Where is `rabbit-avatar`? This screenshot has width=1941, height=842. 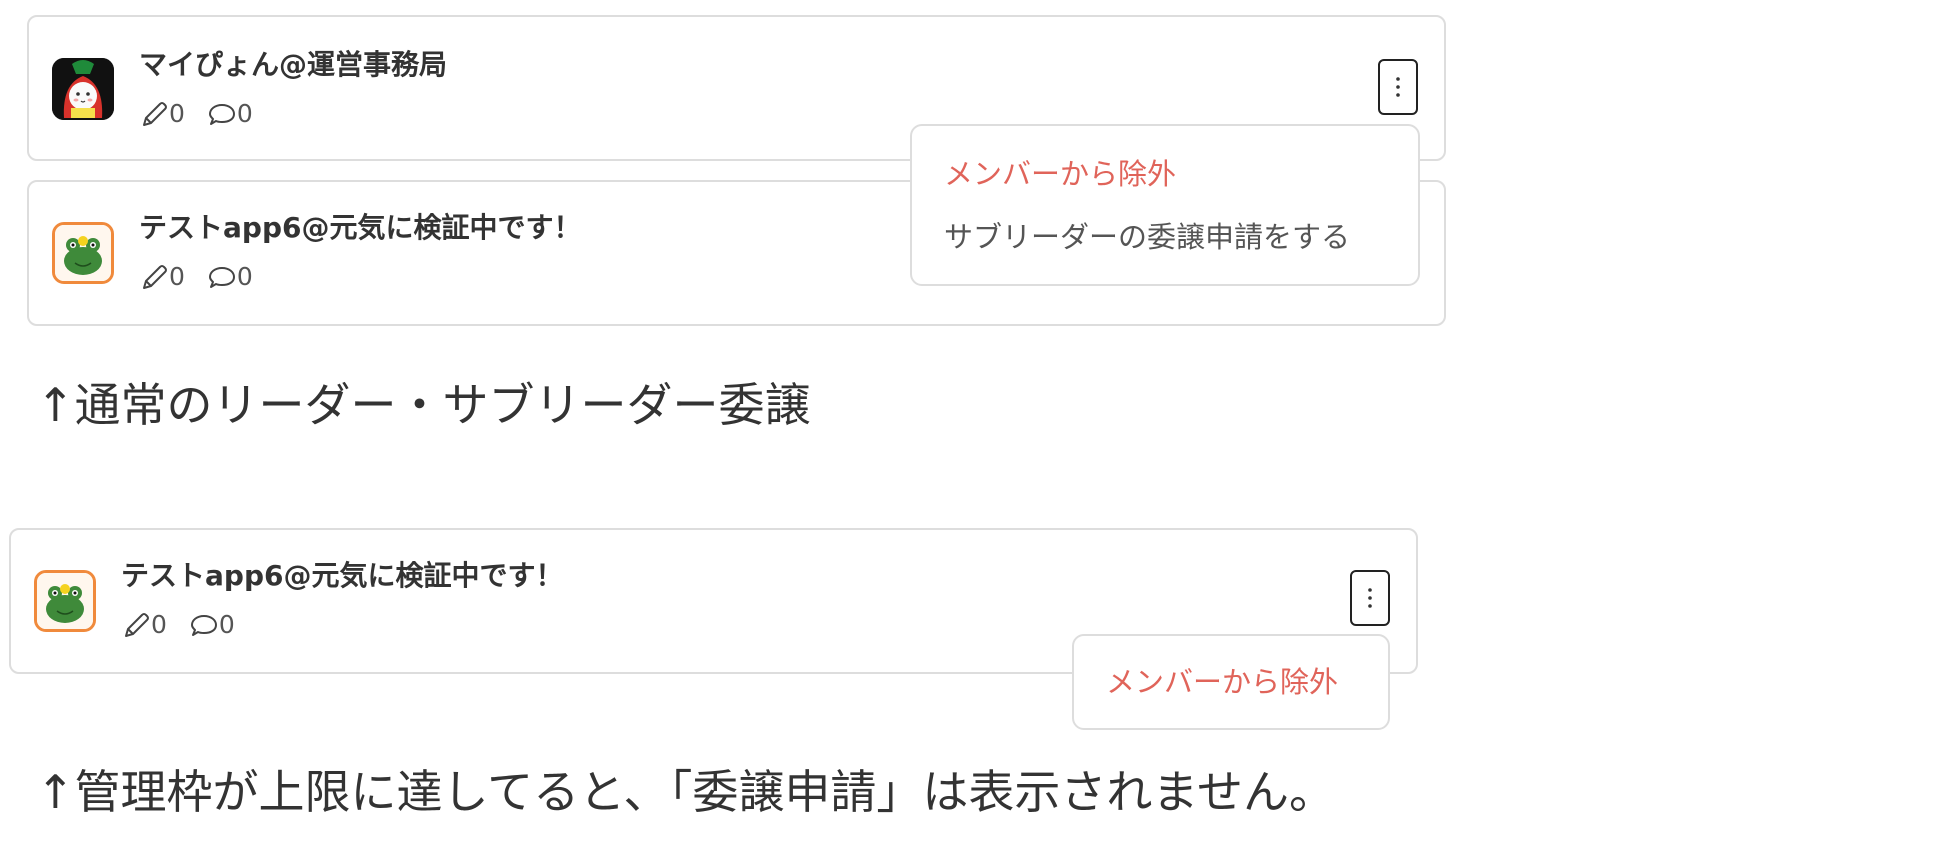
rabbit-avatar is located at coordinates (83, 89).